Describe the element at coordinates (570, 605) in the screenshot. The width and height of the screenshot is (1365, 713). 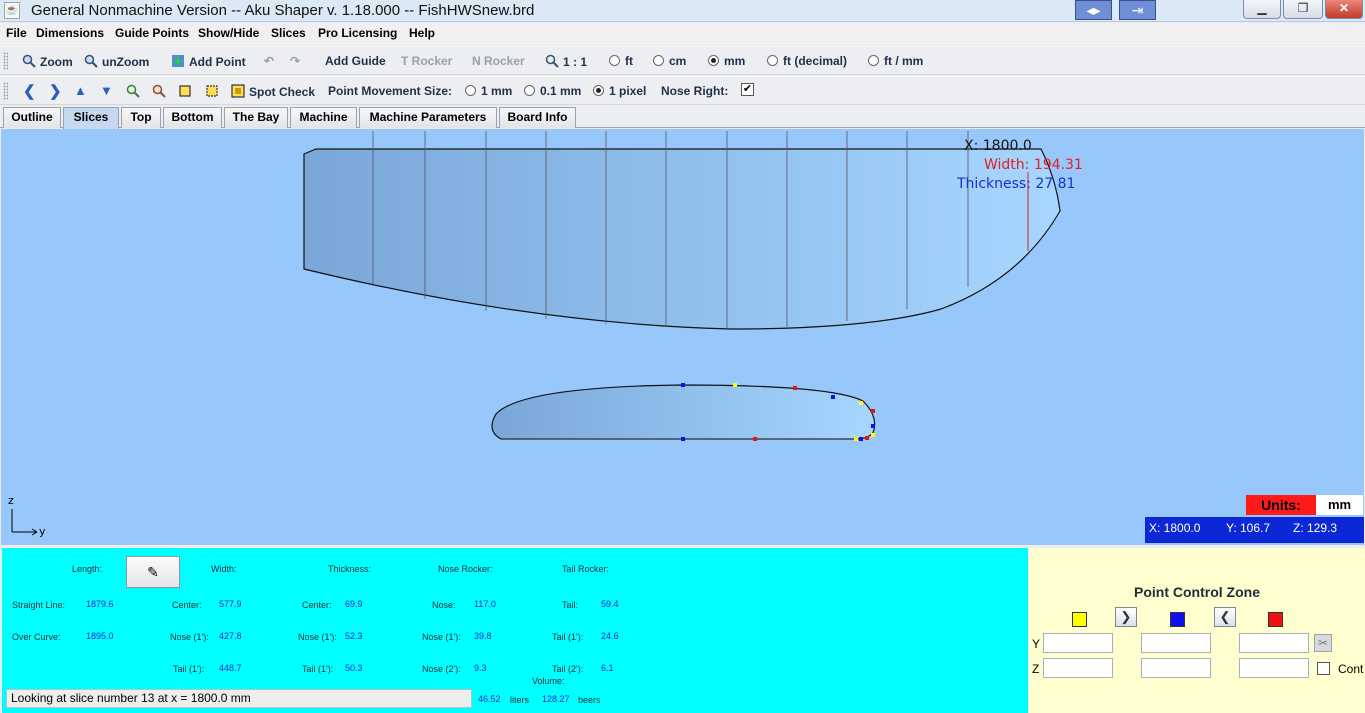
I see `tail-rocker-tail-label: Tail:` at that location.